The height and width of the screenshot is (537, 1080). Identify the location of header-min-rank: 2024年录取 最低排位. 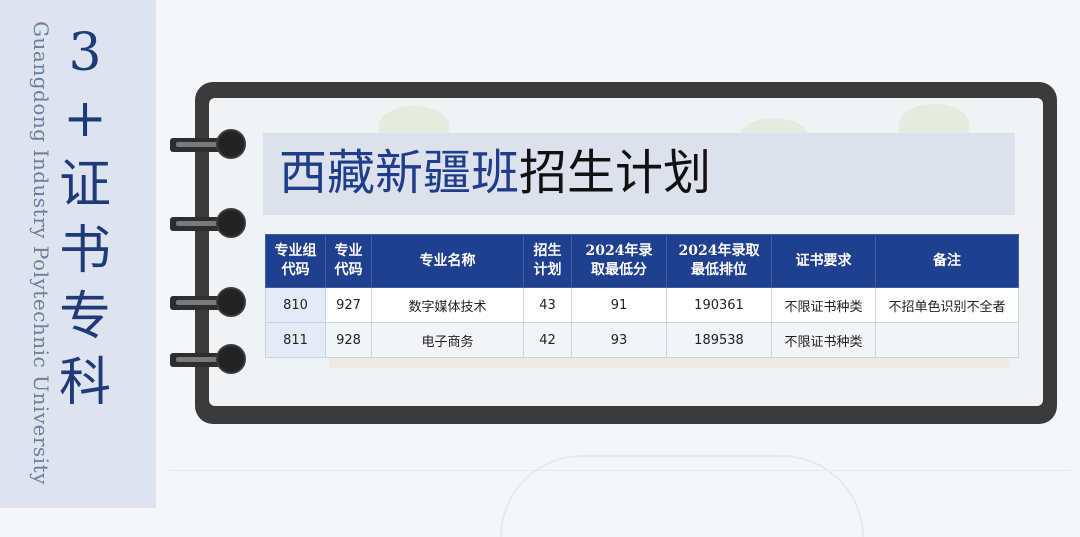
(719, 261).